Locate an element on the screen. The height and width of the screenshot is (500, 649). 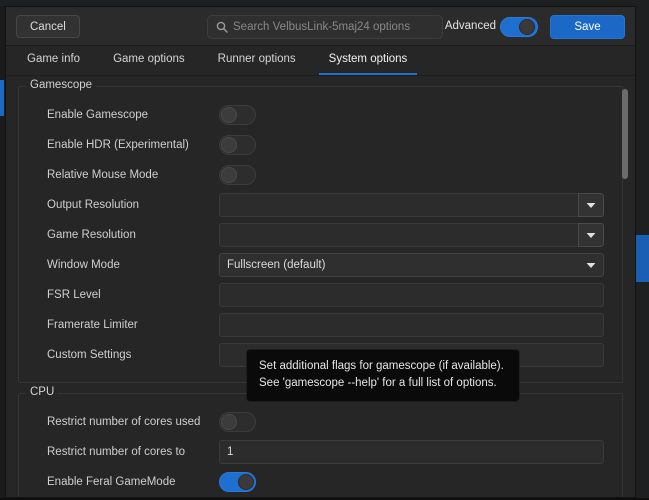
control-output-resolution is located at coordinates (415, 205).